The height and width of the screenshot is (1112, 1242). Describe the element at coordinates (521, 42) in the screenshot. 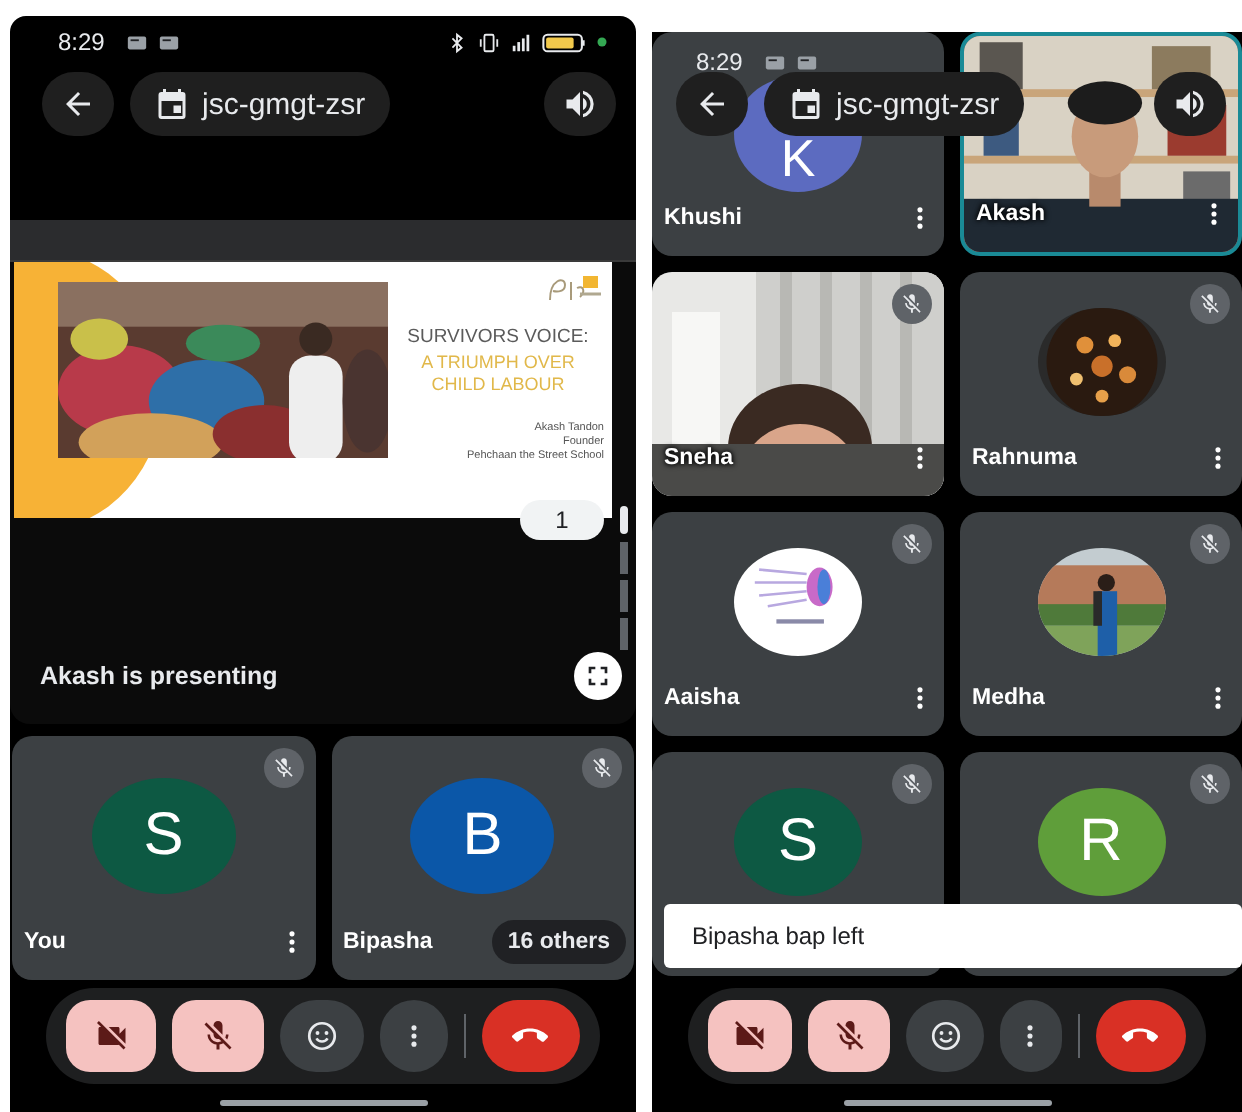

I see `signal-icon` at that location.